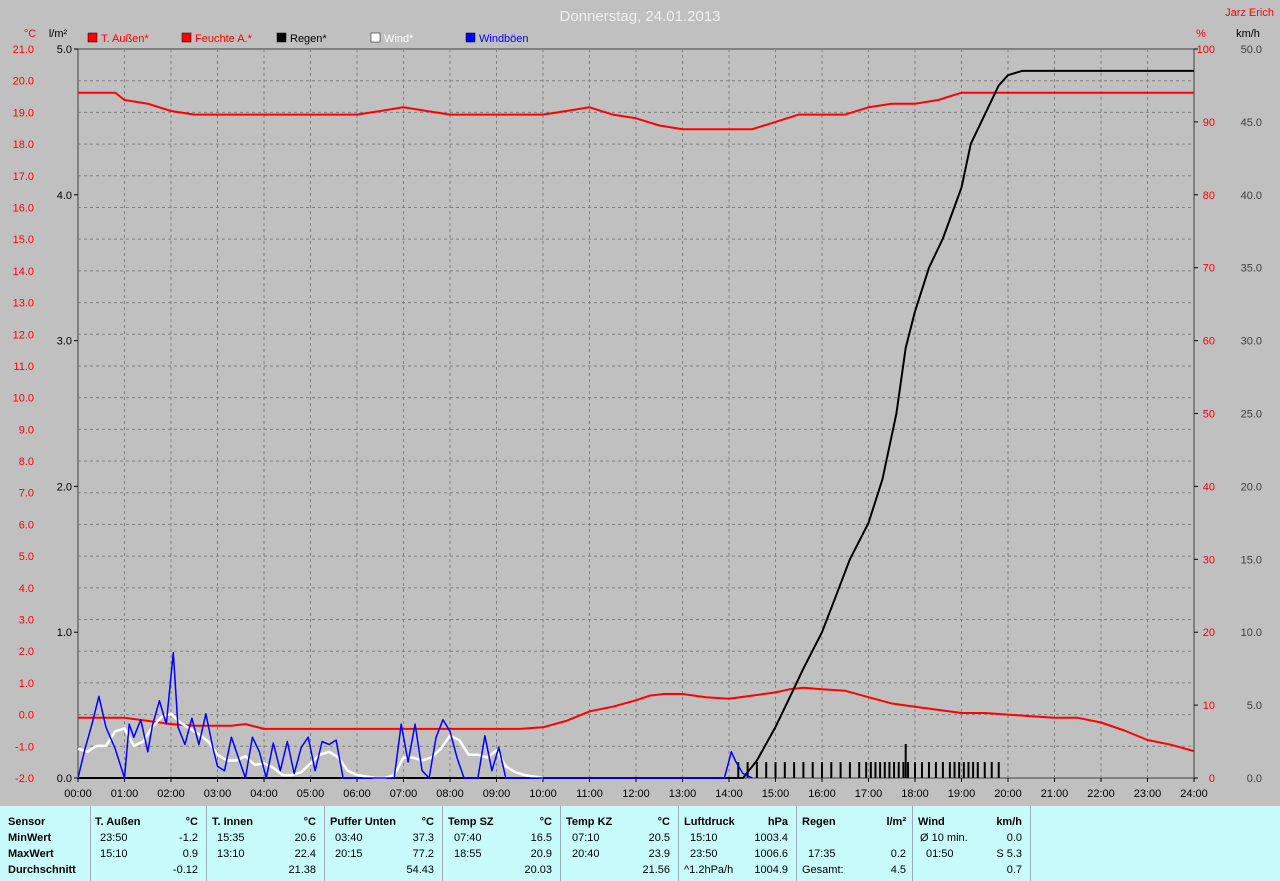 Image resolution: width=1280 pixels, height=881 pixels. Describe the element at coordinates (78, 794) in the screenshot. I see `time-tick-label: 00:00` at that location.